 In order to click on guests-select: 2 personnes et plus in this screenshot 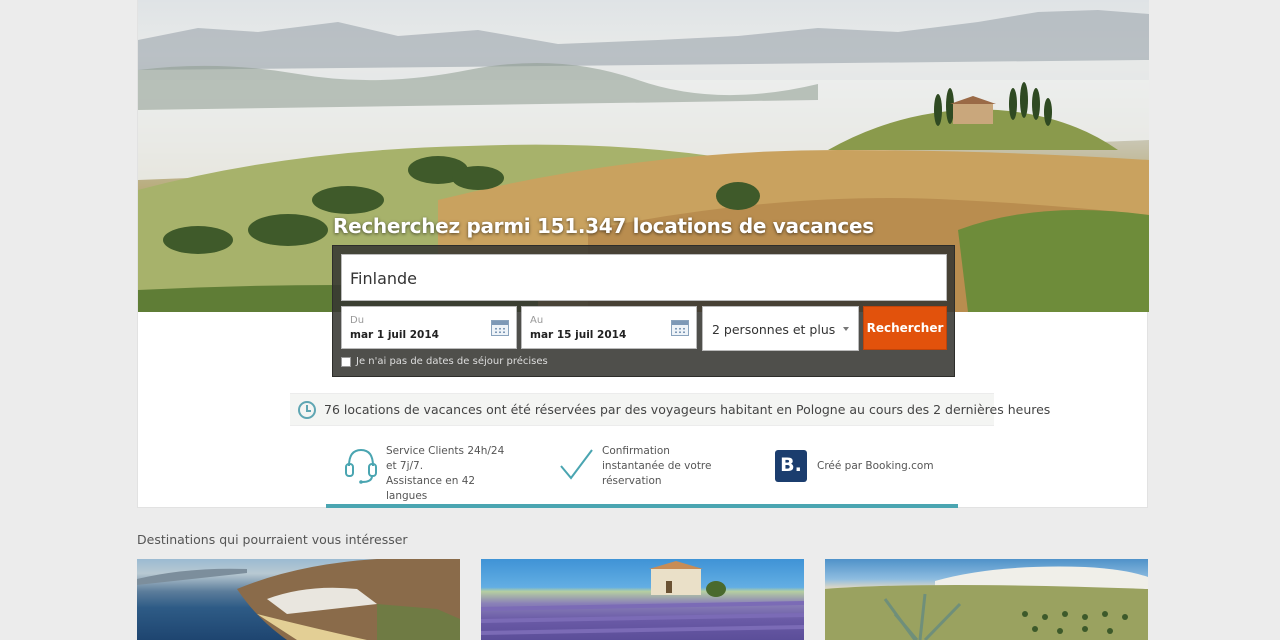, I will do `click(780, 328)`.